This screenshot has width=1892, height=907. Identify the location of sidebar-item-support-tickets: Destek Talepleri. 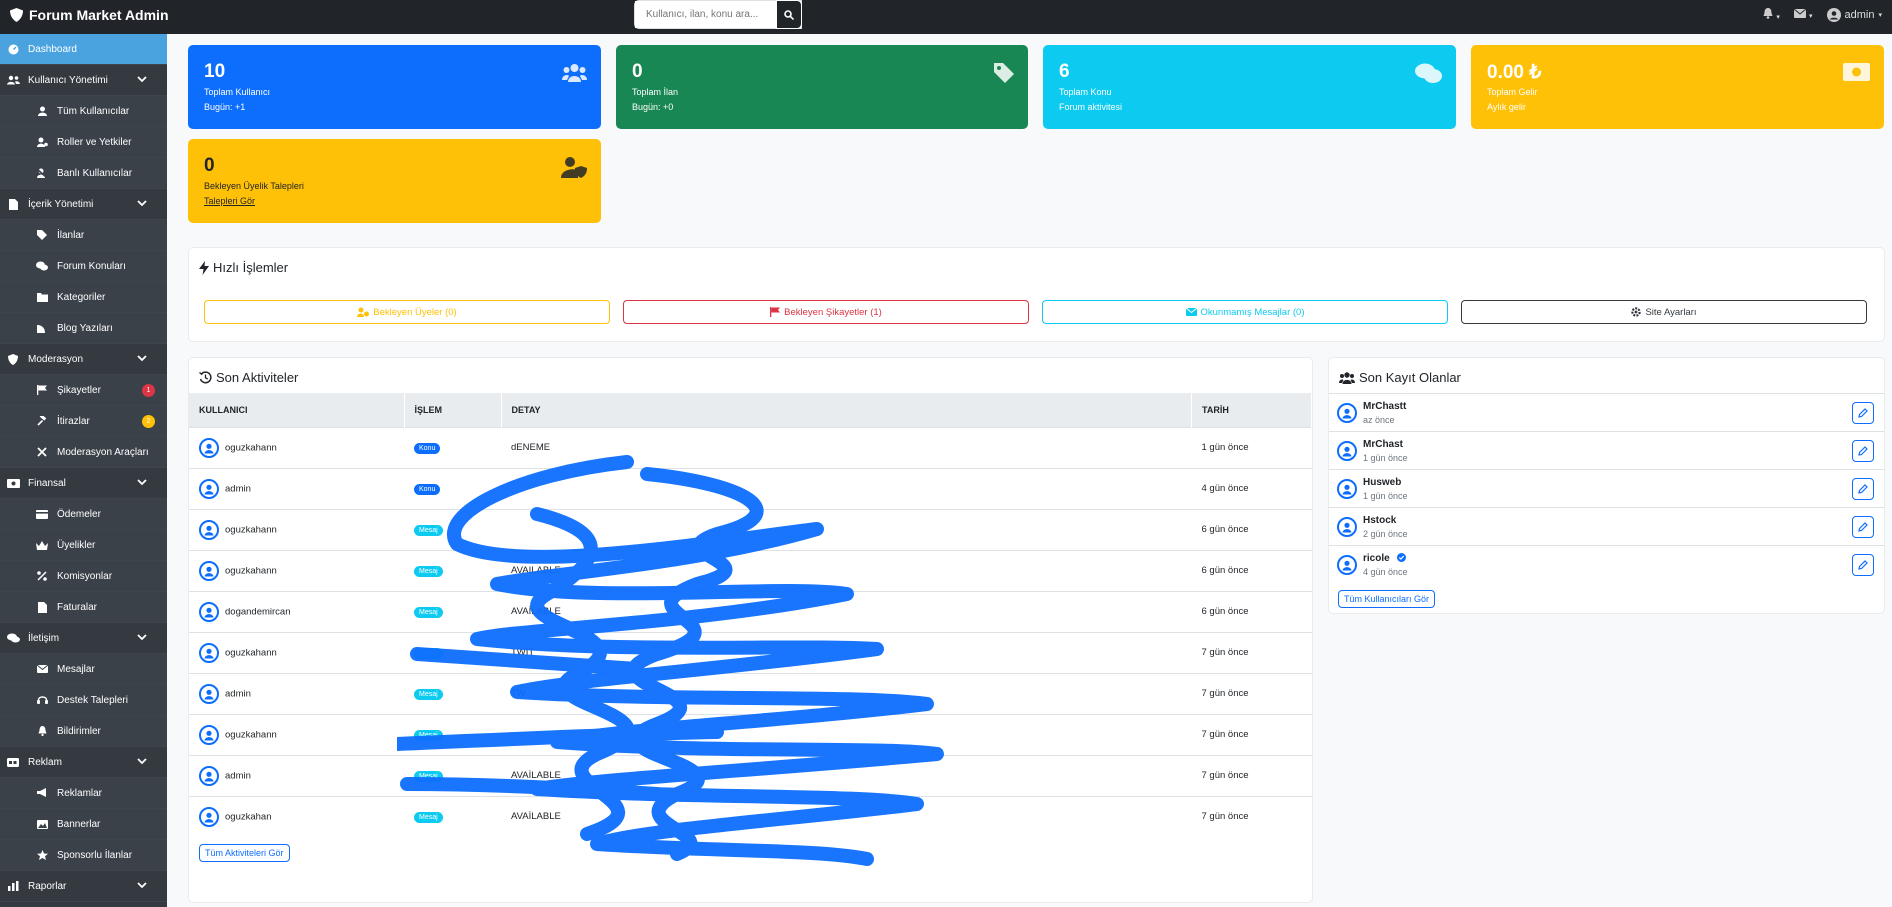
(83, 700).